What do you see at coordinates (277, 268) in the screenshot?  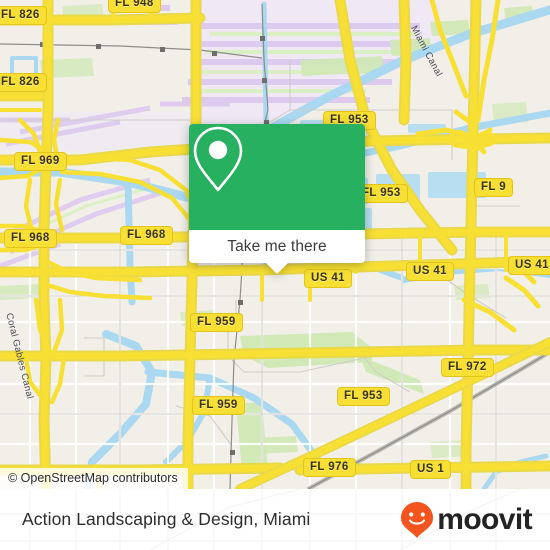 I see `popup-tail` at bounding box center [277, 268].